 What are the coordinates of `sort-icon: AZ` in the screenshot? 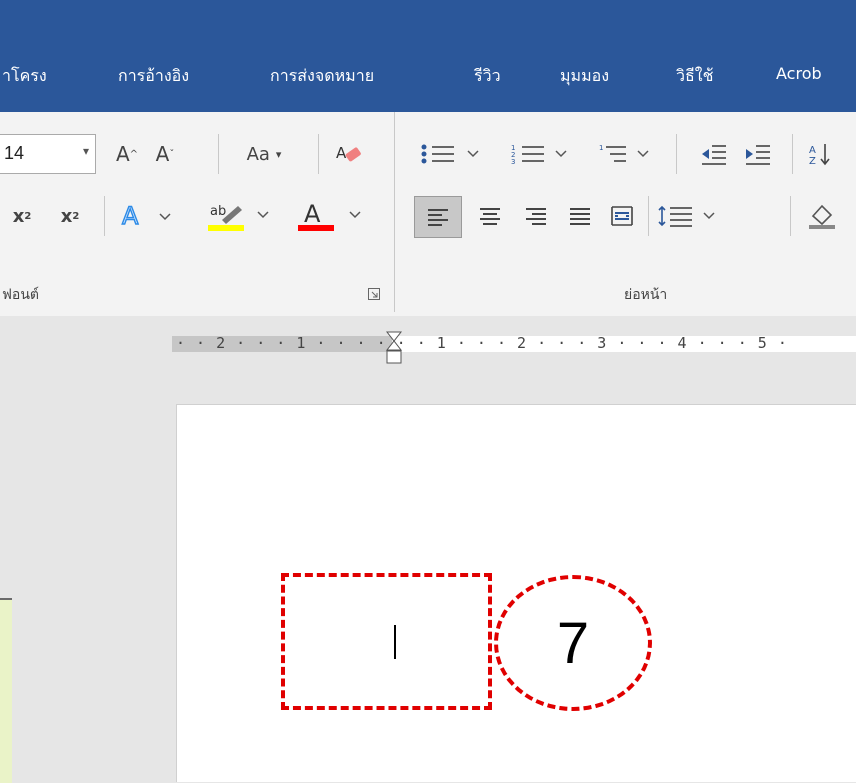 It's located at (824, 154).